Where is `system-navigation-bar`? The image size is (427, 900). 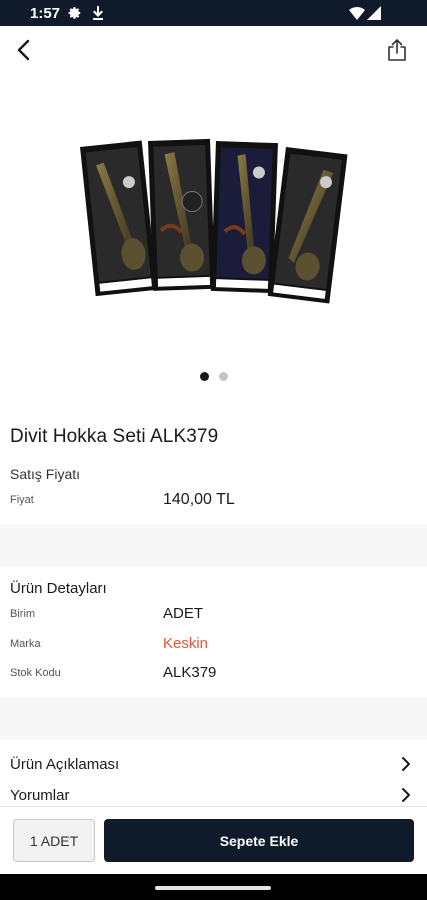
system-navigation-bar is located at coordinates (213, 887).